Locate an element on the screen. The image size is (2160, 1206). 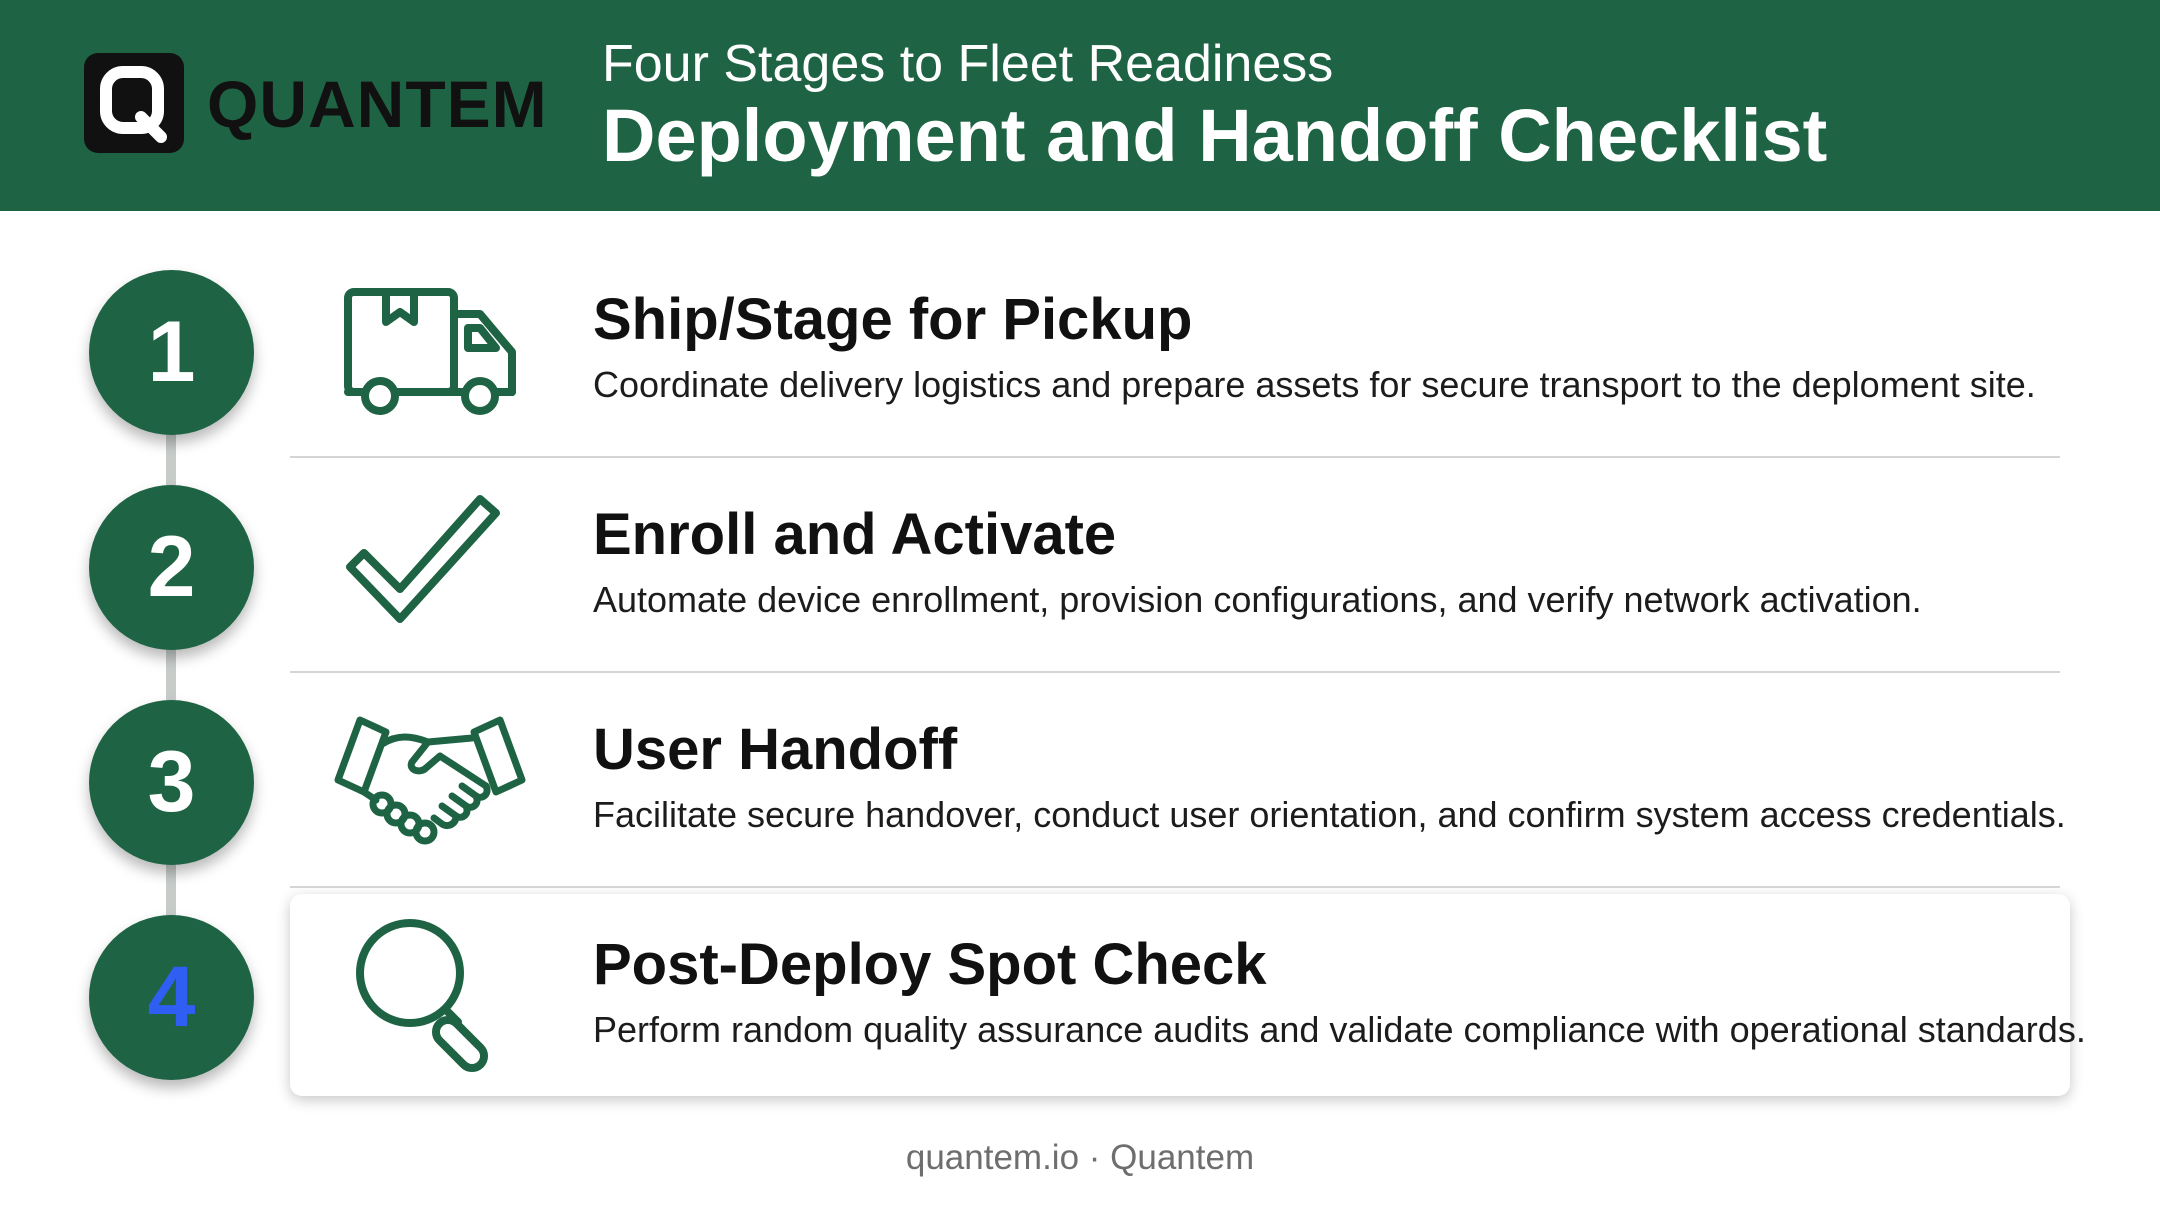
step-title-3: User Handoff is located at coordinates (775, 749).